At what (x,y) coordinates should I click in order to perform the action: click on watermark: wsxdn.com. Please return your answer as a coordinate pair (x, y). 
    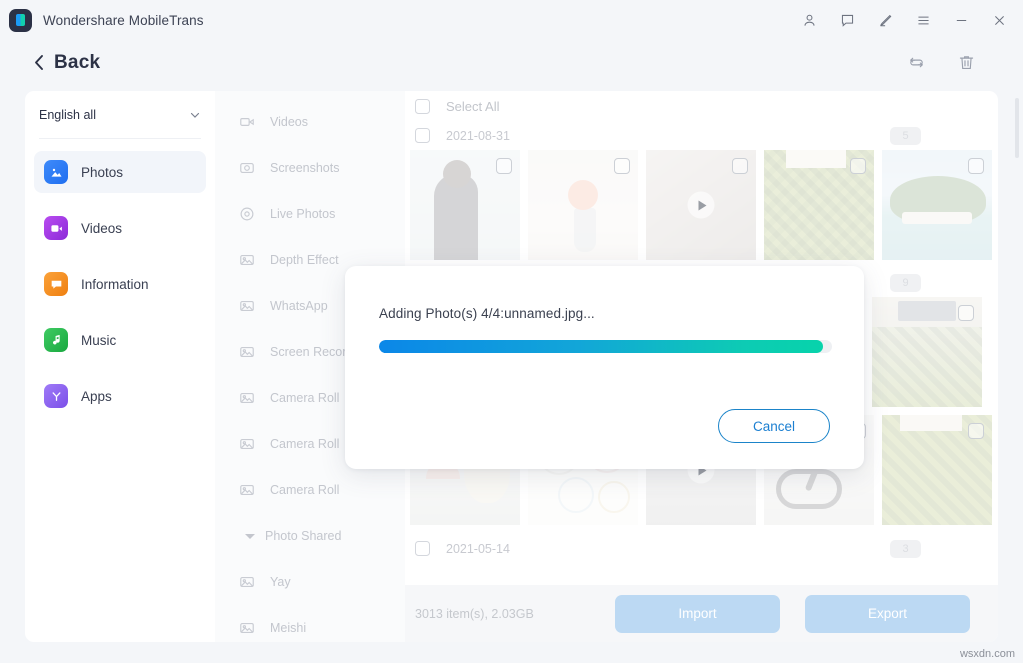
    Looking at the image, I should click on (987, 654).